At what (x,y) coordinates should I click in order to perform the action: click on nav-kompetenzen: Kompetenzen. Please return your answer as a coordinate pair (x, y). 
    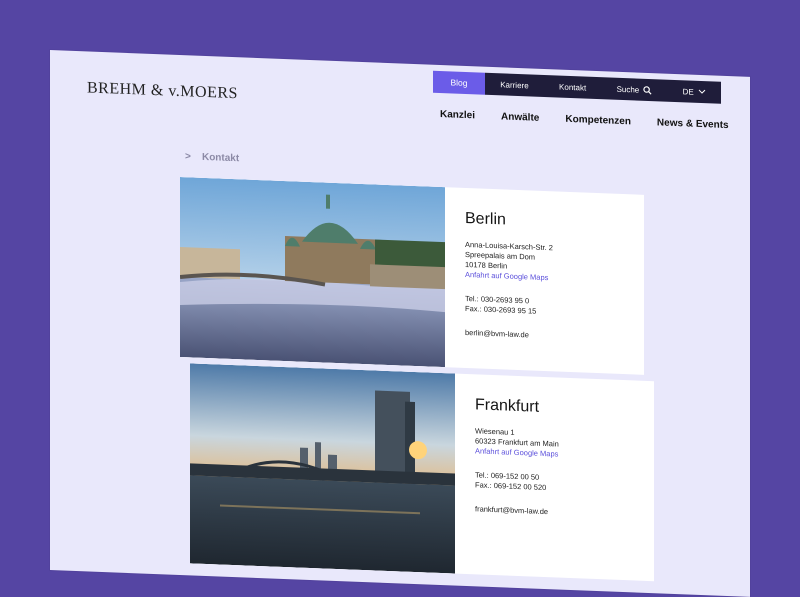
    Looking at the image, I should click on (598, 121).